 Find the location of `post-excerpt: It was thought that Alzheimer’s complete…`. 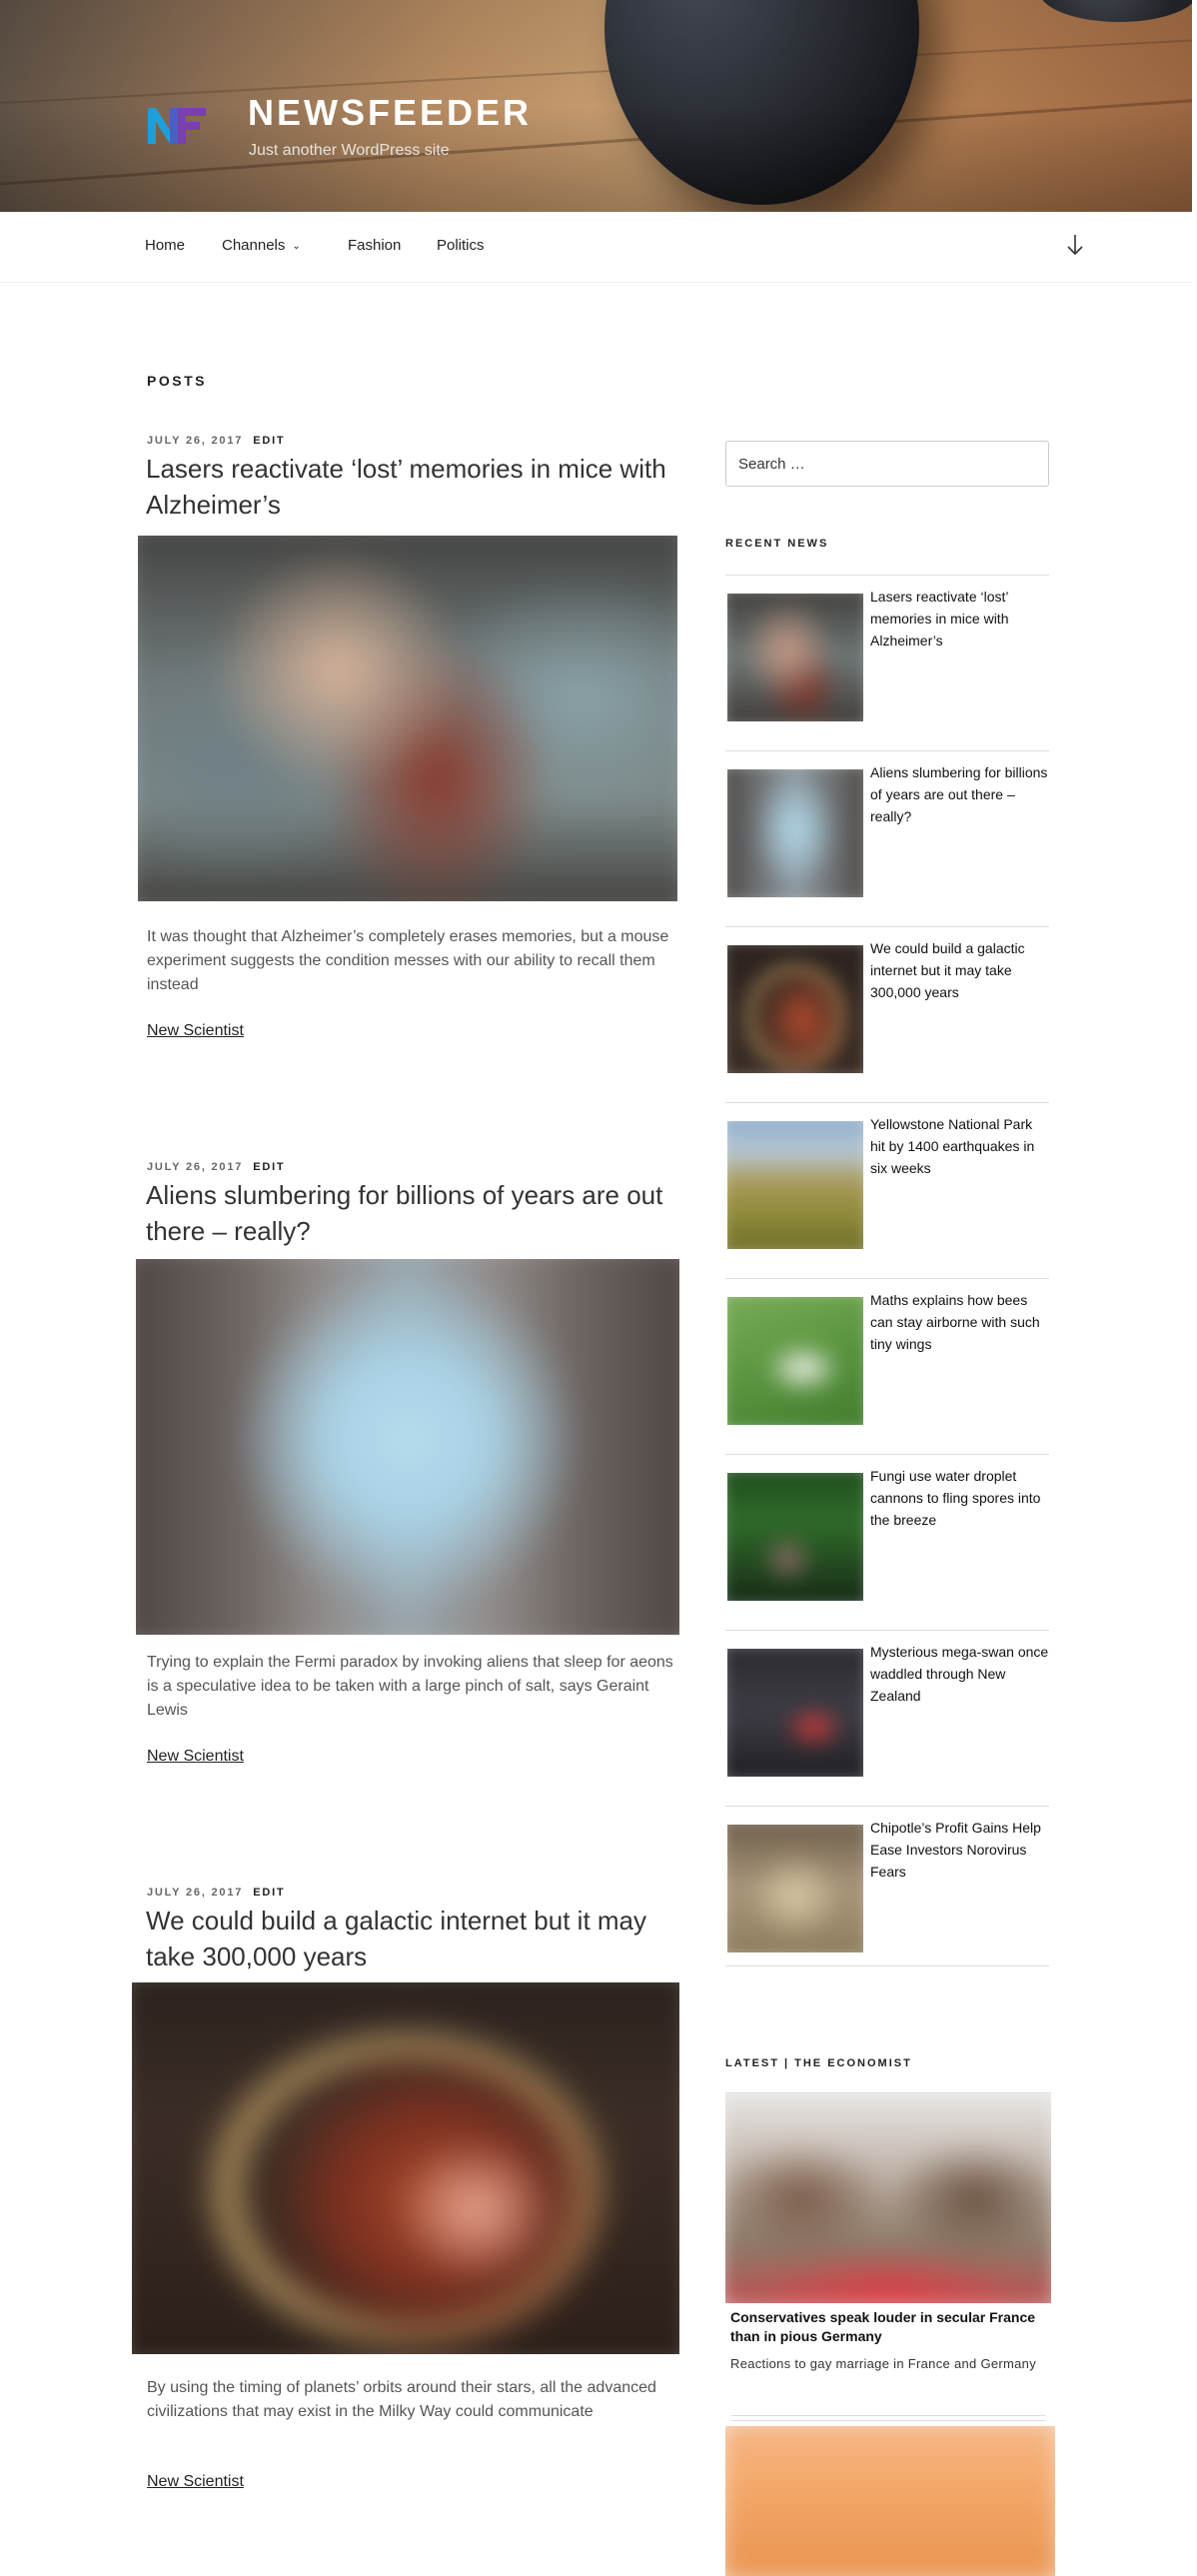

post-excerpt: It was thought that Alzheimer’s complete… is located at coordinates (408, 960).